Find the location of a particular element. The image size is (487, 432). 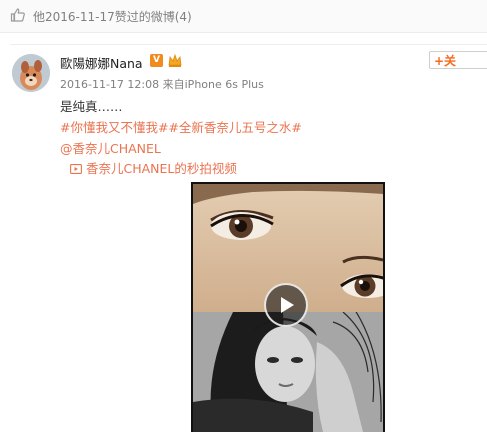

portrait-image is located at coordinates (288, 372).